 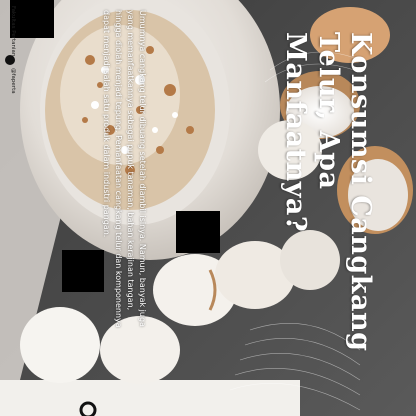 I want to click on social-handle-2: @faperta, so click(x=13, y=81).